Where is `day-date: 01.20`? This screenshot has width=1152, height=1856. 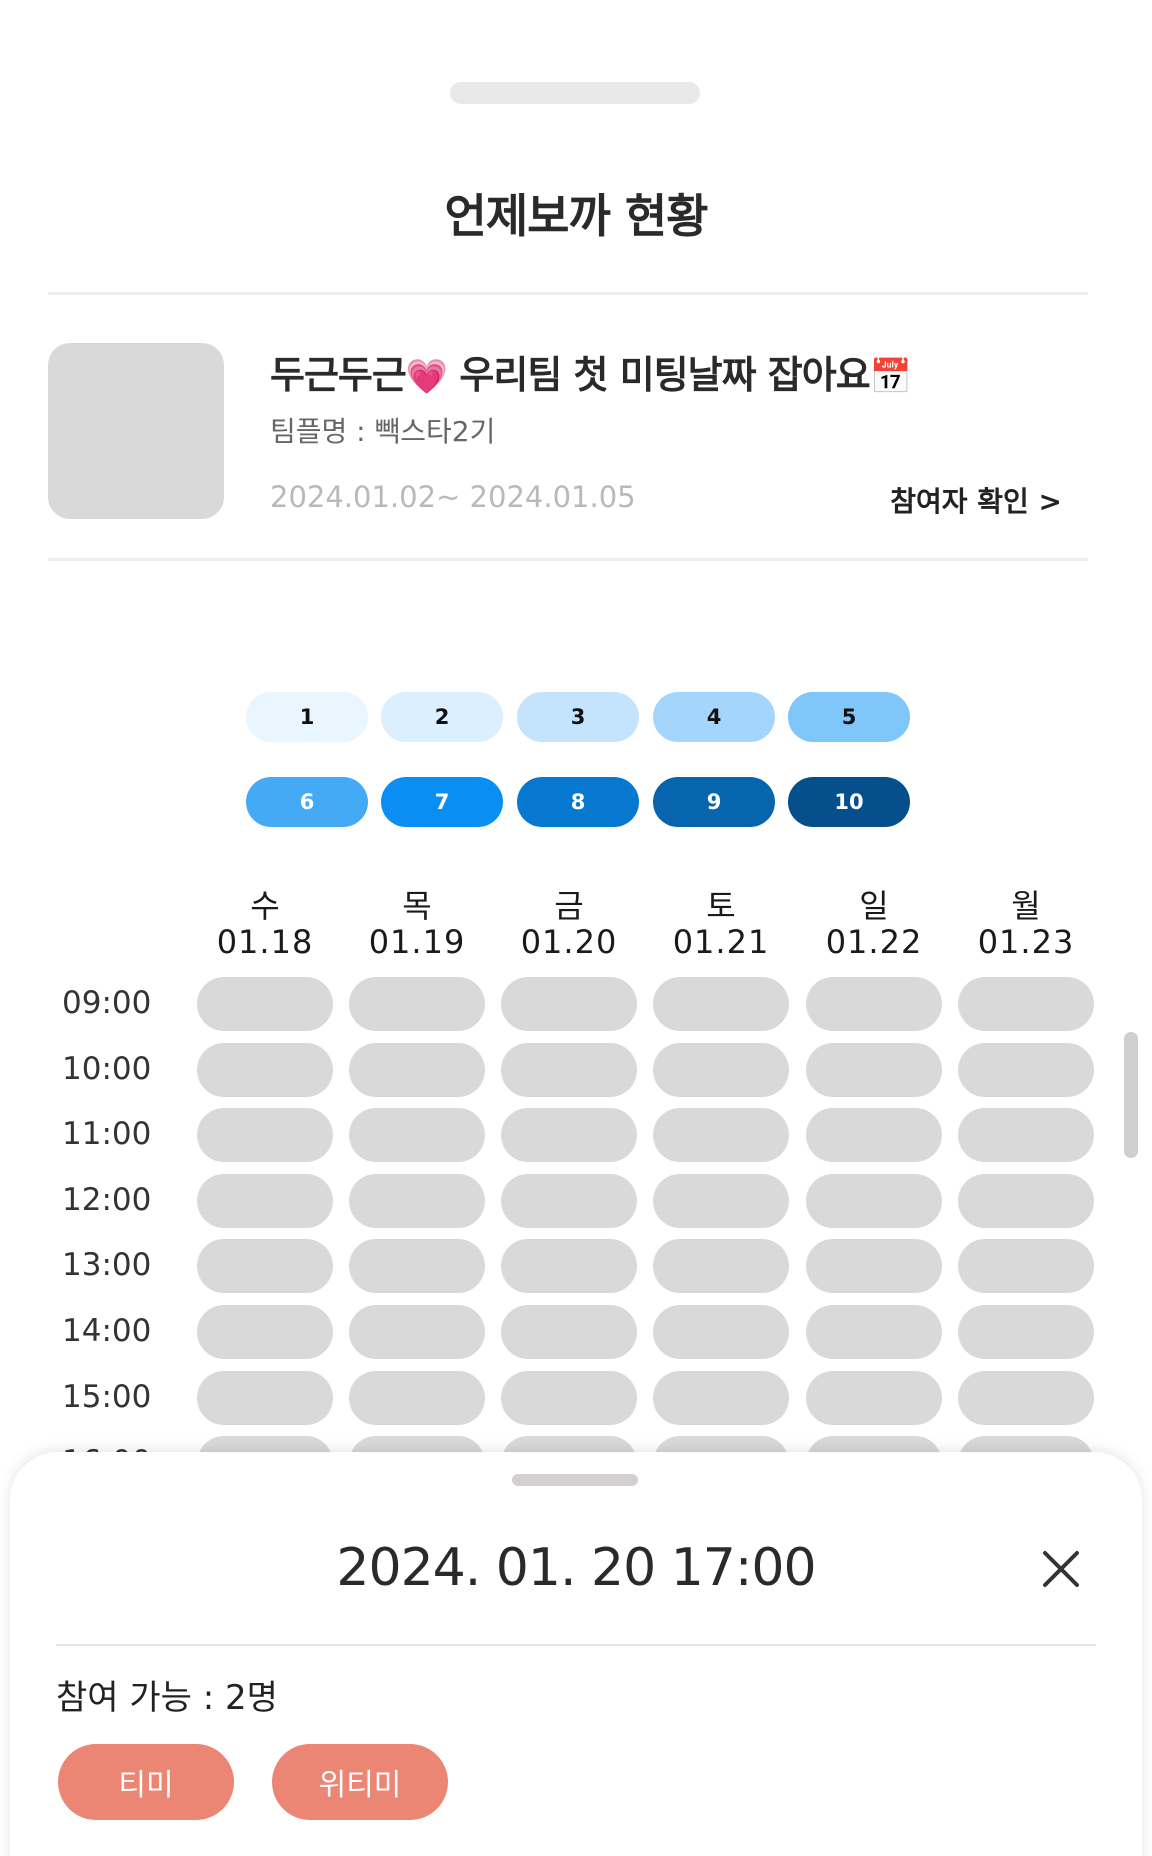
day-date: 01.20 is located at coordinates (569, 942).